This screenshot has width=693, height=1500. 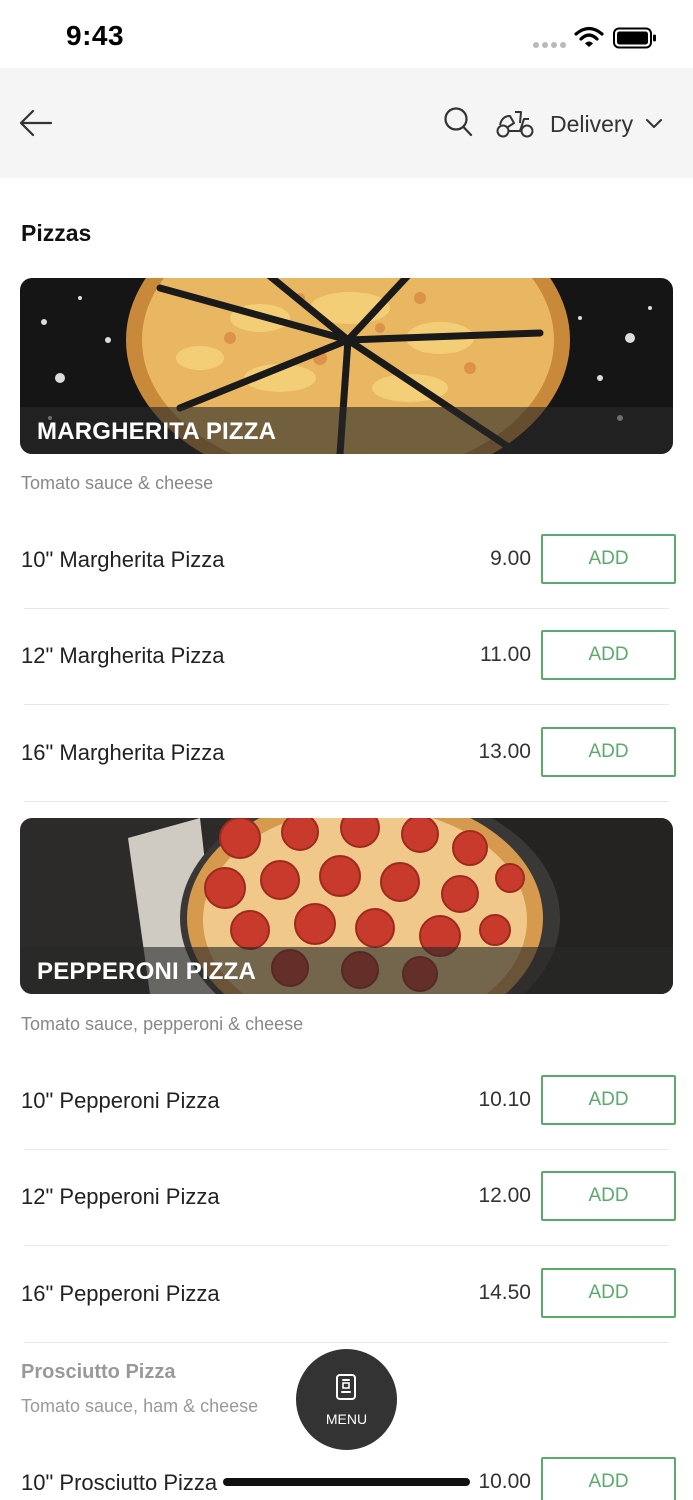 I want to click on section-title: Pizzas, so click(x=56, y=233).